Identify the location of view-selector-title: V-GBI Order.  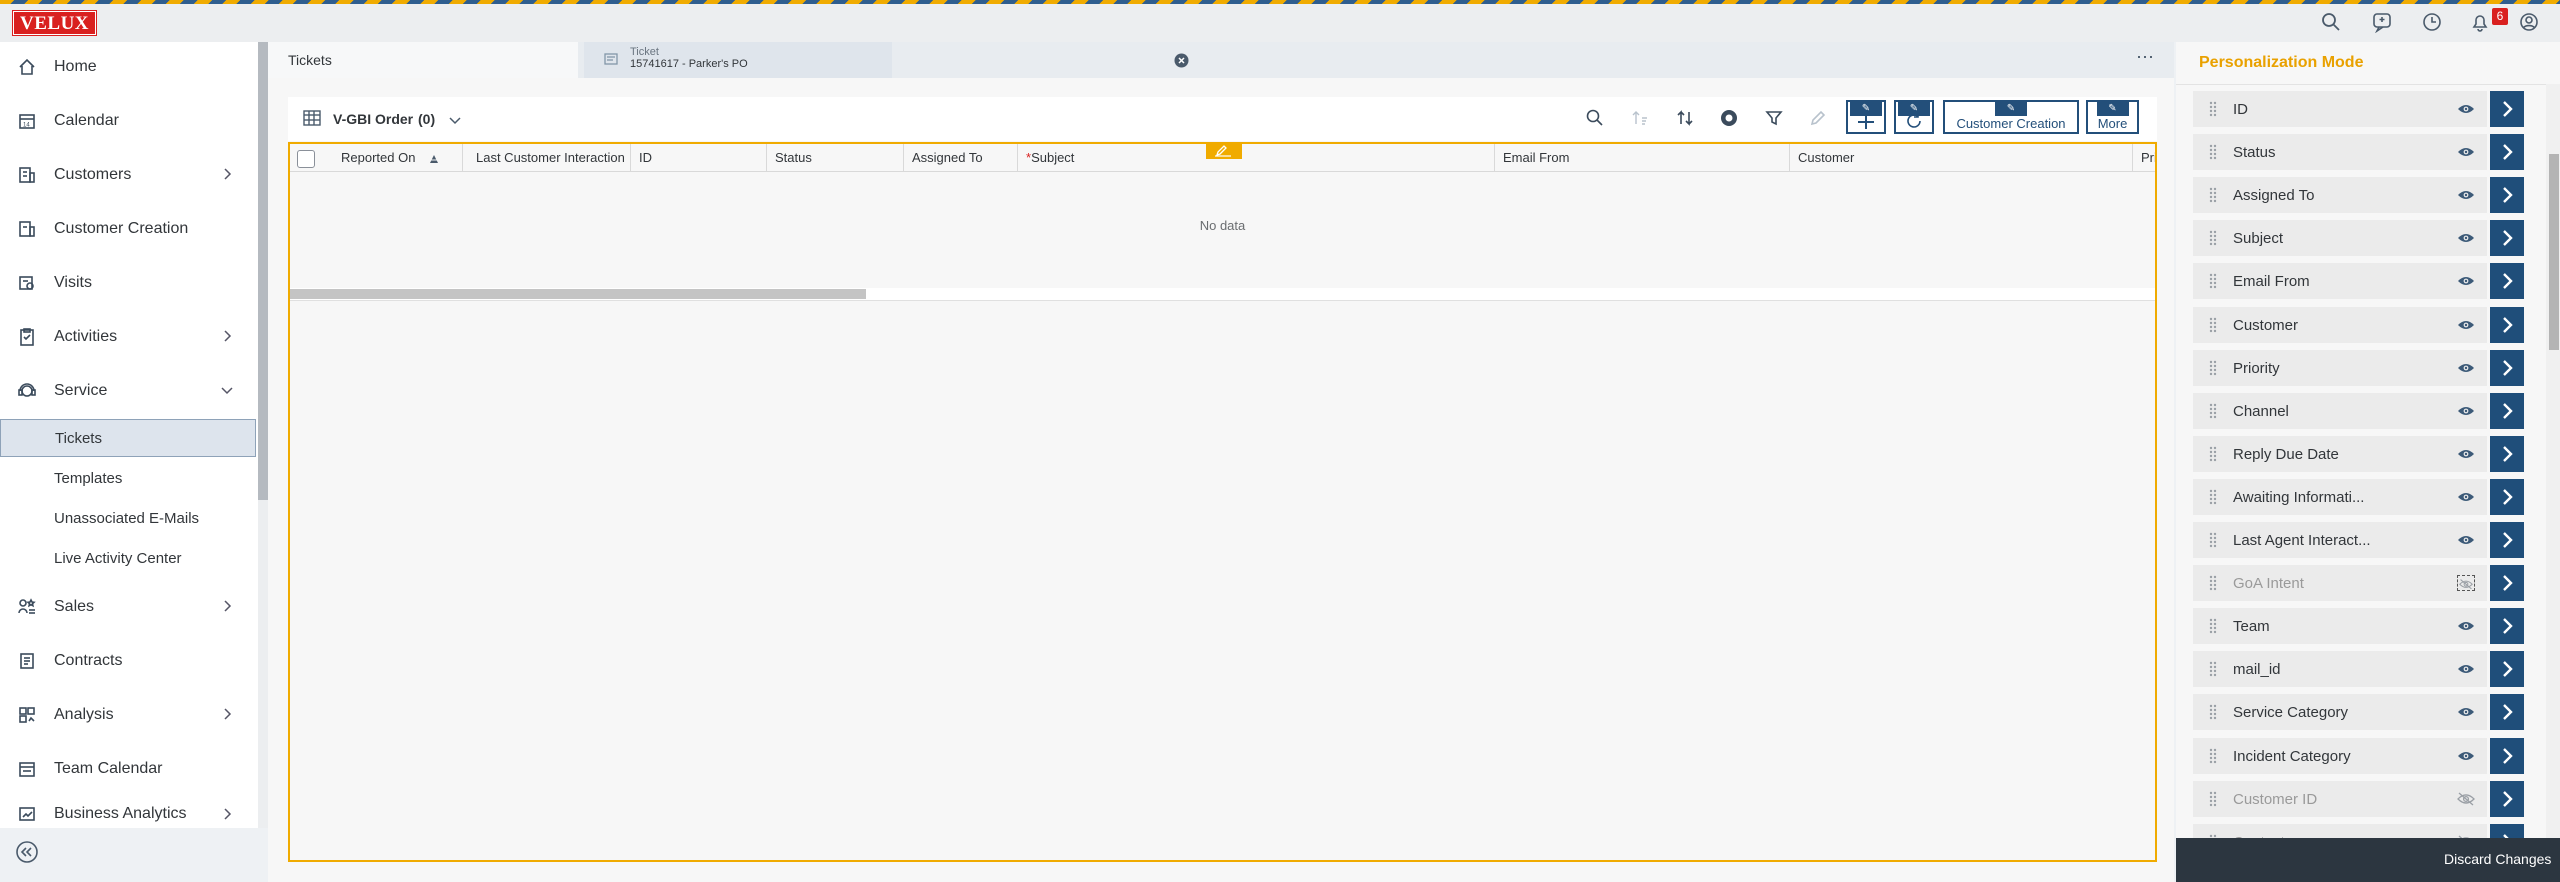
(373, 119).